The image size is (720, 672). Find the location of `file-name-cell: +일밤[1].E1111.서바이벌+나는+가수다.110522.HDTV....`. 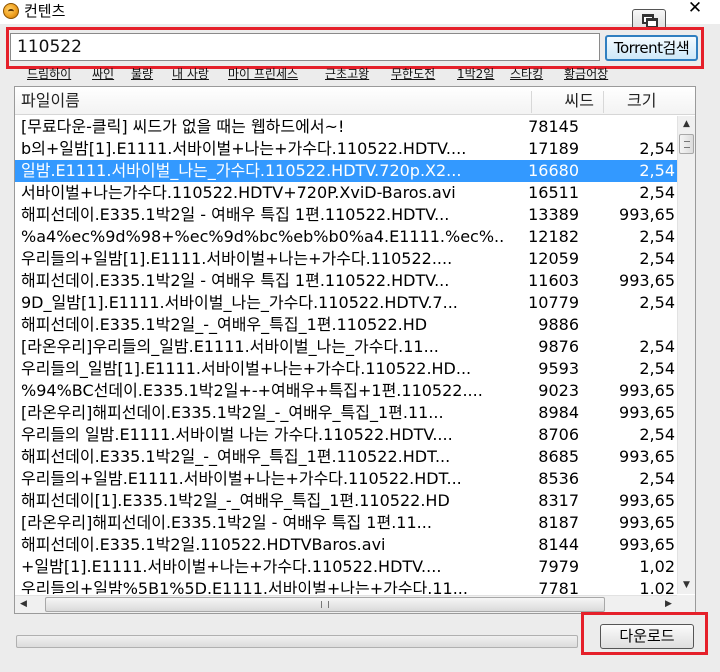

file-name-cell: +일밤[1].E1111.서바이벌+나는+가수다.110522.HDTV.... is located at coordinates (231, 566).